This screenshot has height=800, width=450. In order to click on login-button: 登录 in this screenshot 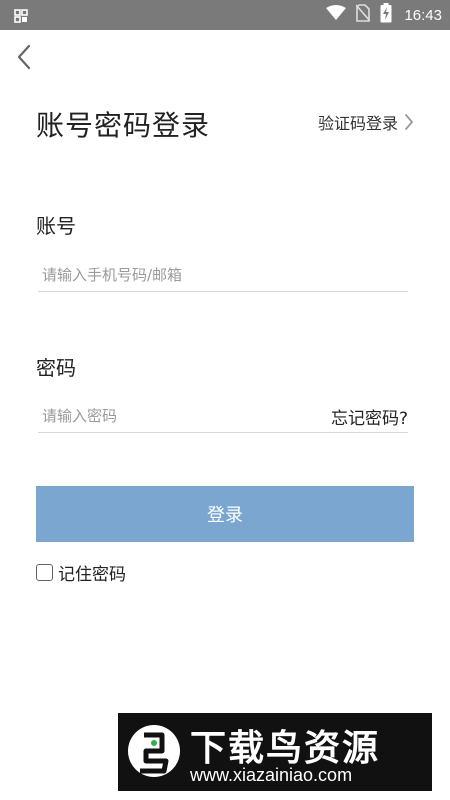, I will do `click(225, 514)`.